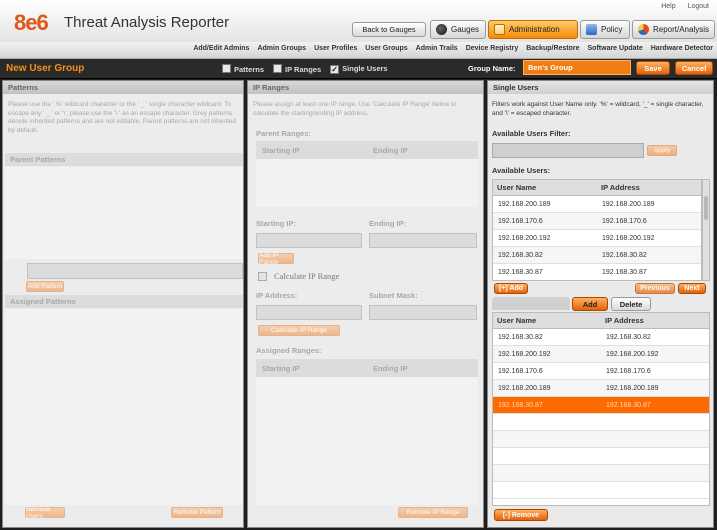  Describe the element at coordinates (680, 6) in the screenshot. I see `help-links: Help Logout` at that location.